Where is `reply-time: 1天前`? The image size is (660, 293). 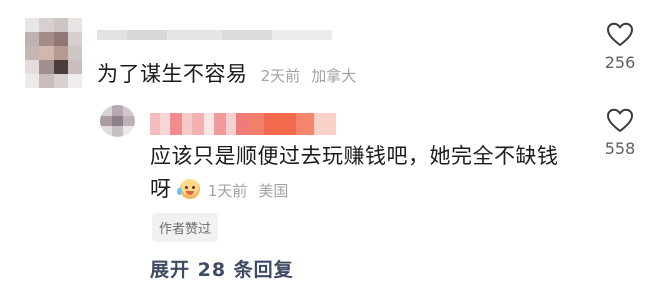 reply-time: 1天前 is located at coordinates (227, 191).